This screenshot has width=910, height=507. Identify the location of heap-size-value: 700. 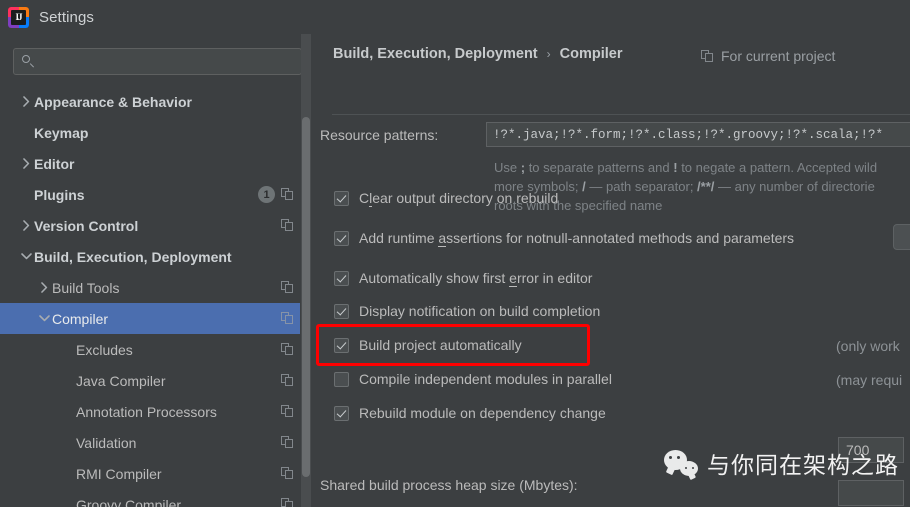
(858, 450).